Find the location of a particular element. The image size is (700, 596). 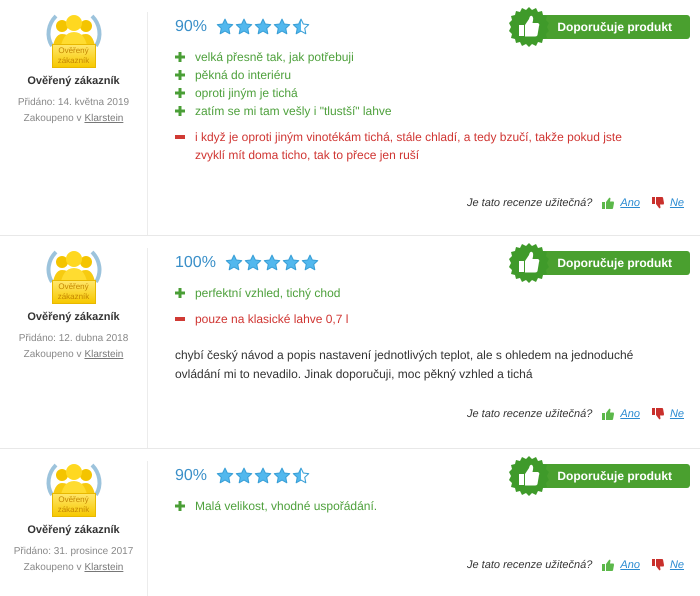

con-text: pouze na klasické lahve 0,7 l is located at coordinates (271, 319).